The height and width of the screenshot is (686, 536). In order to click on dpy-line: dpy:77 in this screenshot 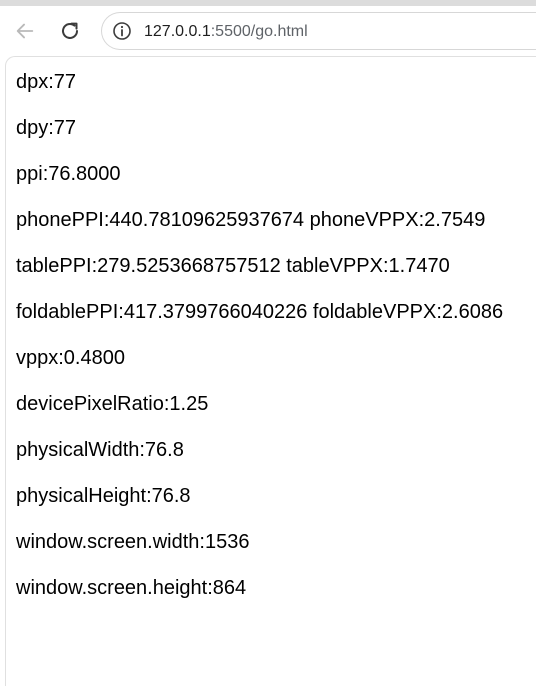, I will do `click(46, 128)`.